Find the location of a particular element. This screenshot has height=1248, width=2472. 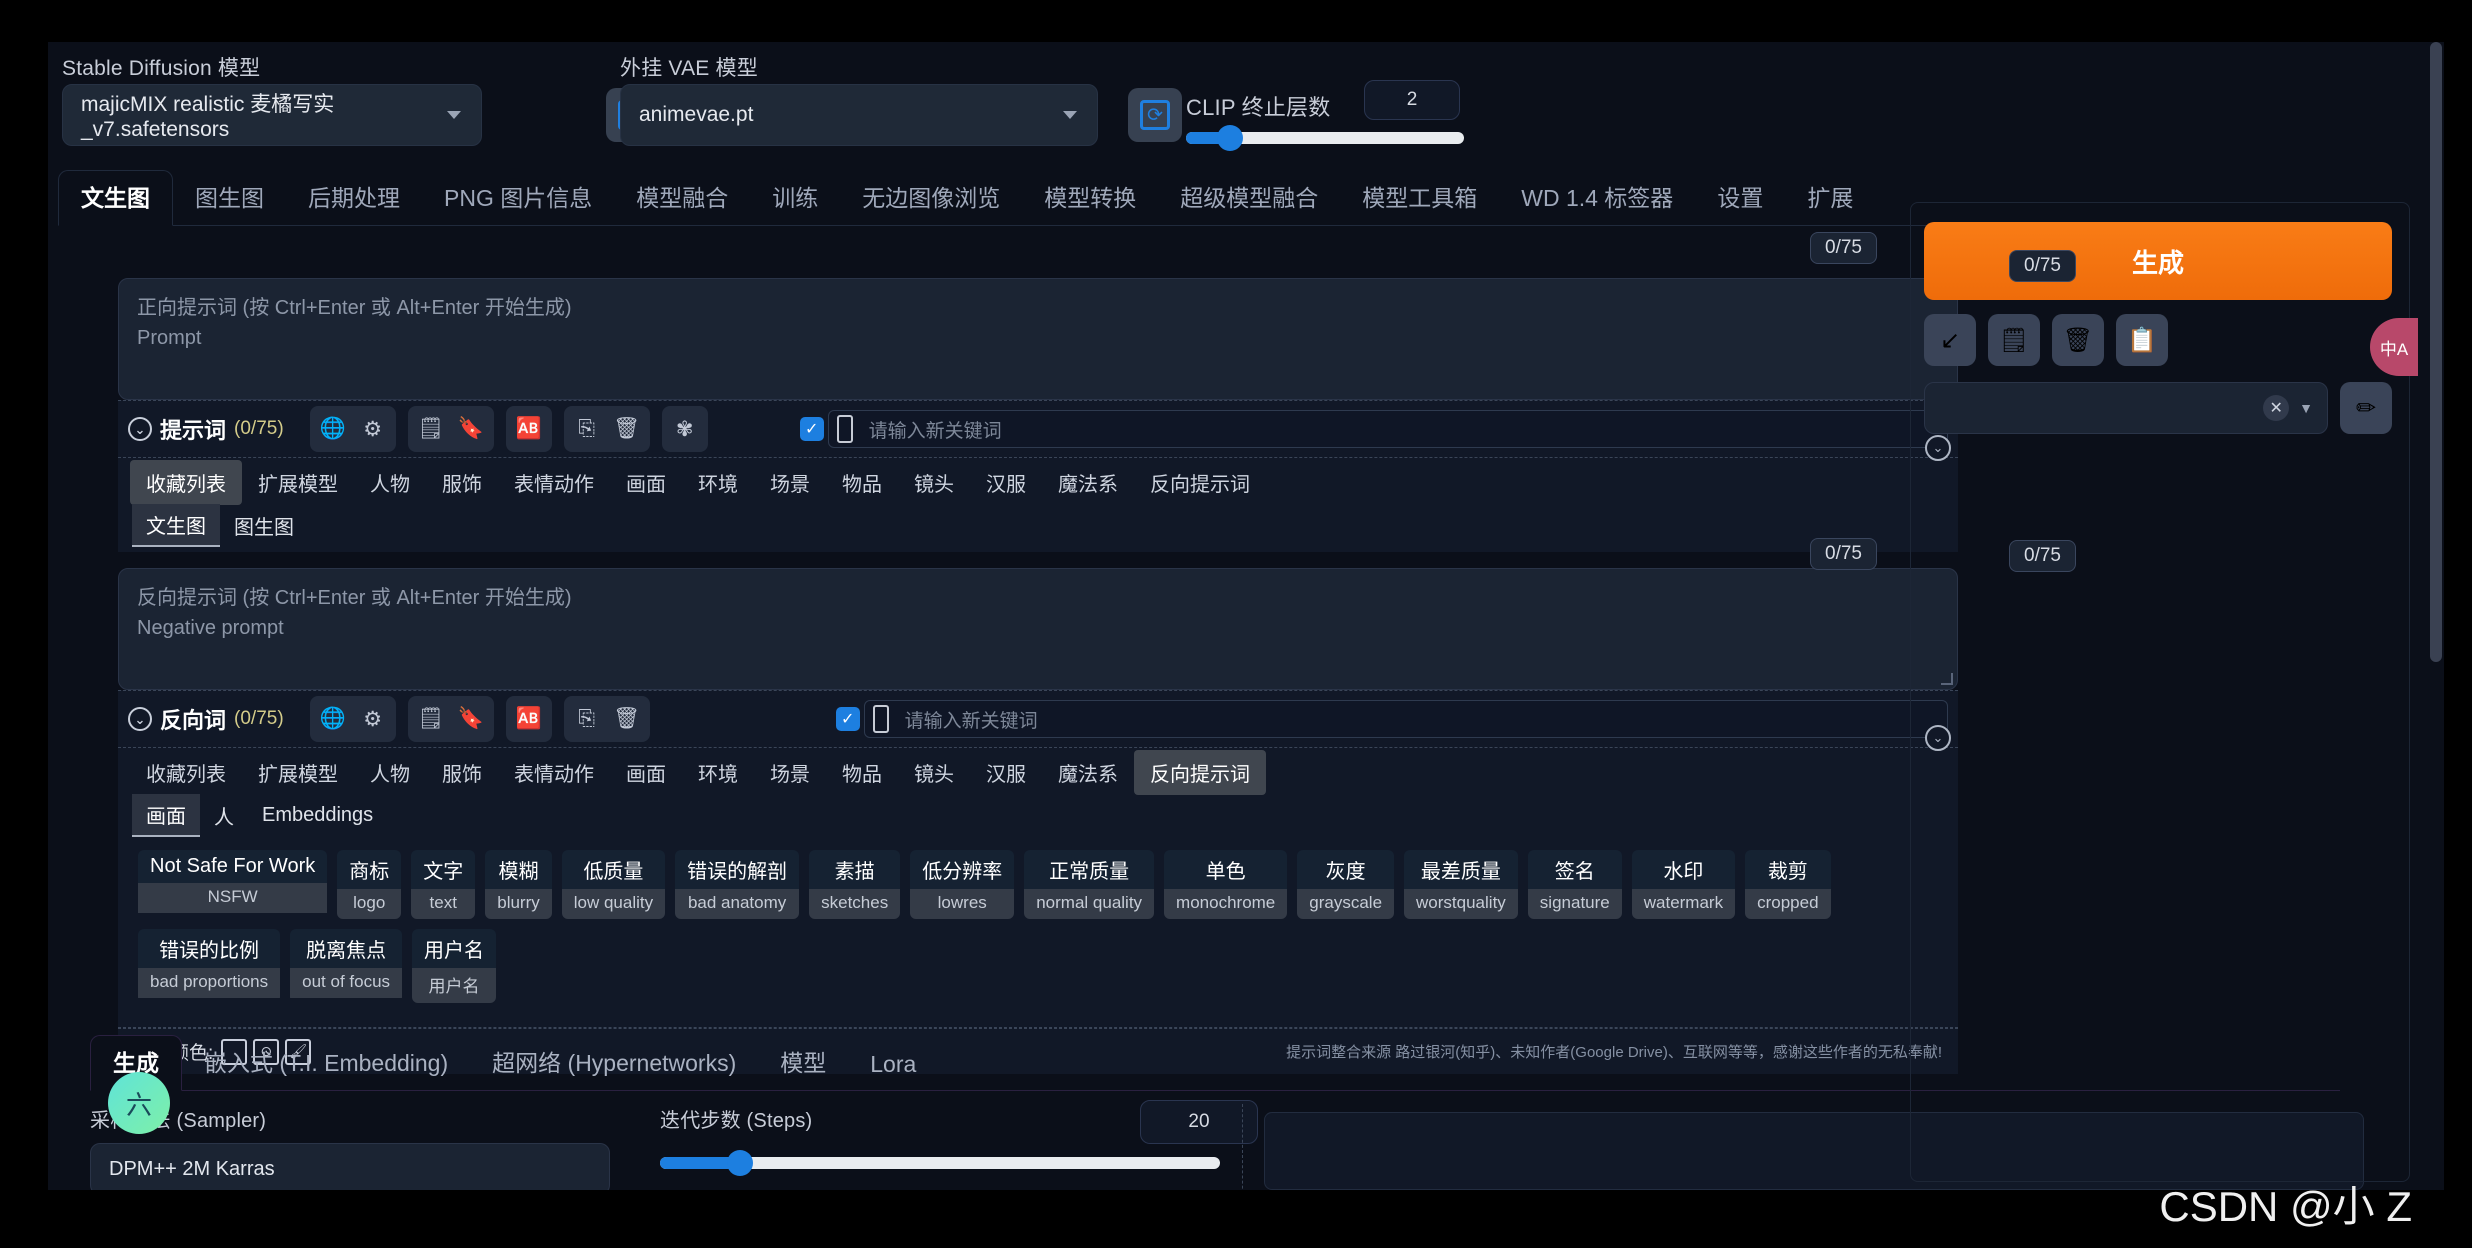

tab-png-info: PNG 图片信息 is located at coordinates (518, 198).